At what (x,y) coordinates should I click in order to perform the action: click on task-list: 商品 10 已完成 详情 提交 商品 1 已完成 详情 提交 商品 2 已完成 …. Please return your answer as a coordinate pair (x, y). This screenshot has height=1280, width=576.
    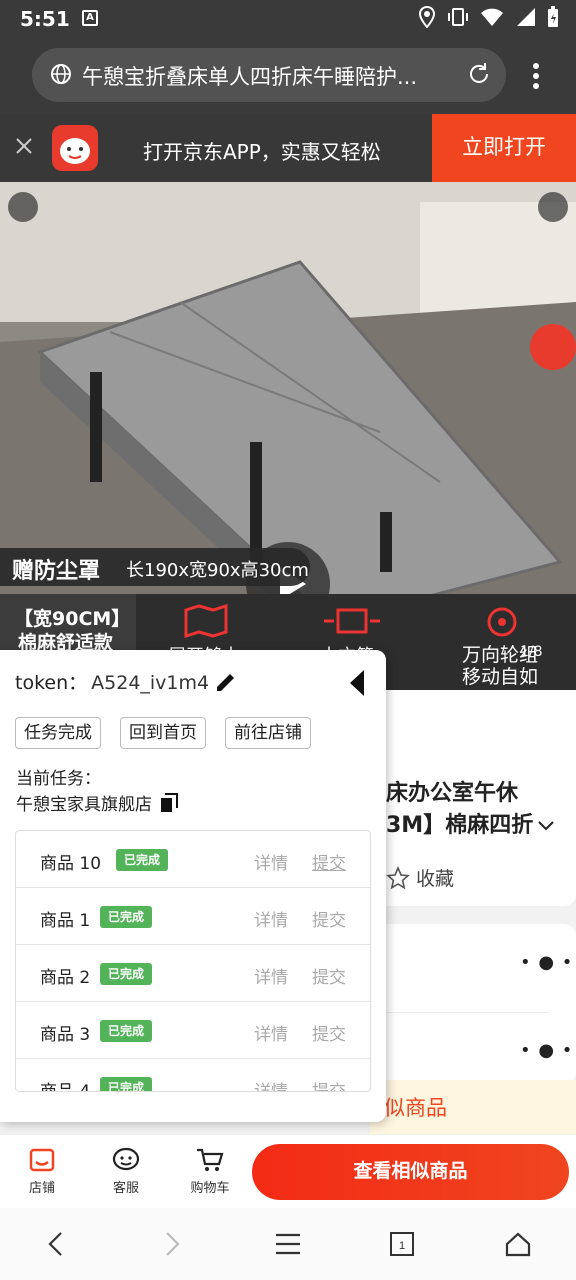
    Looking at the image, I should click on (193, 961).